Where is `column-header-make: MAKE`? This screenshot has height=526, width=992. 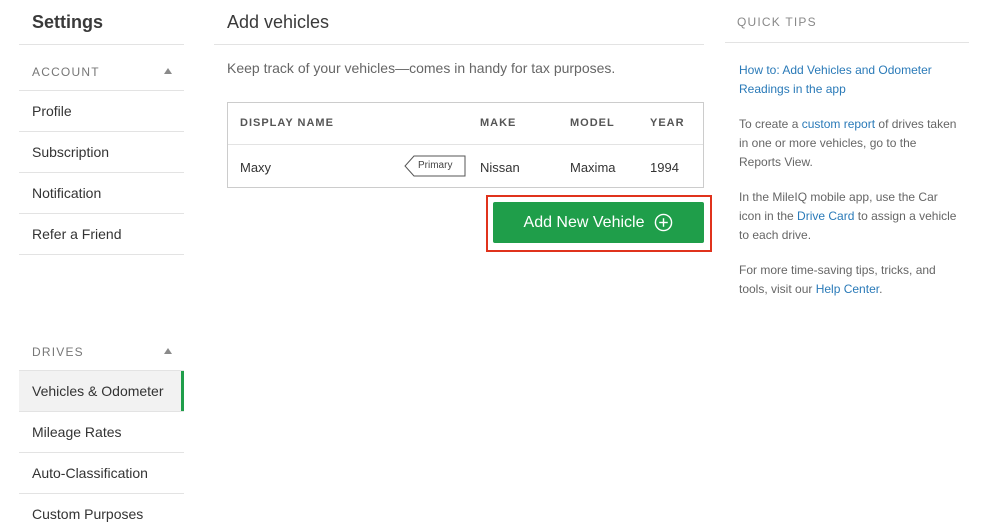
column-header-make: MAKE is located at coordinates (498, 123).